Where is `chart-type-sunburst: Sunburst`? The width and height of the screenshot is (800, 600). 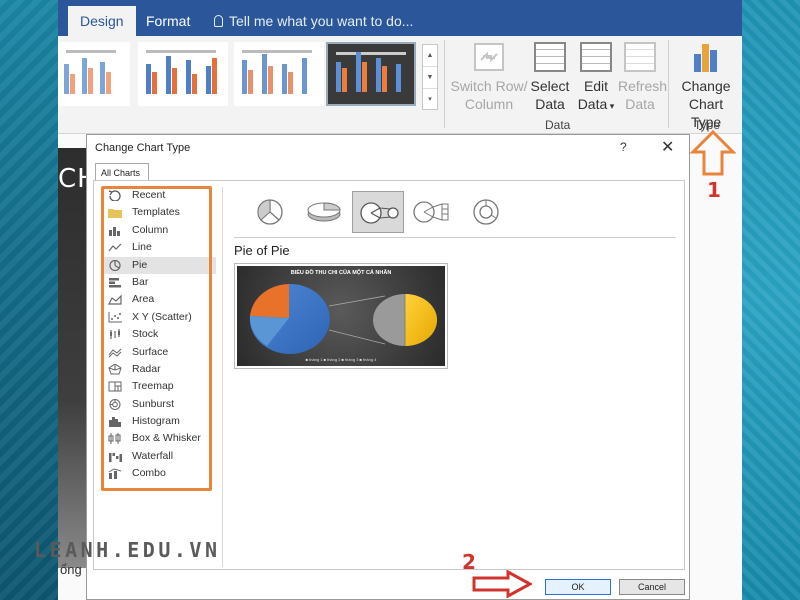
chart-type-sunburst: Sunburst is located at coordinates (159, 404).